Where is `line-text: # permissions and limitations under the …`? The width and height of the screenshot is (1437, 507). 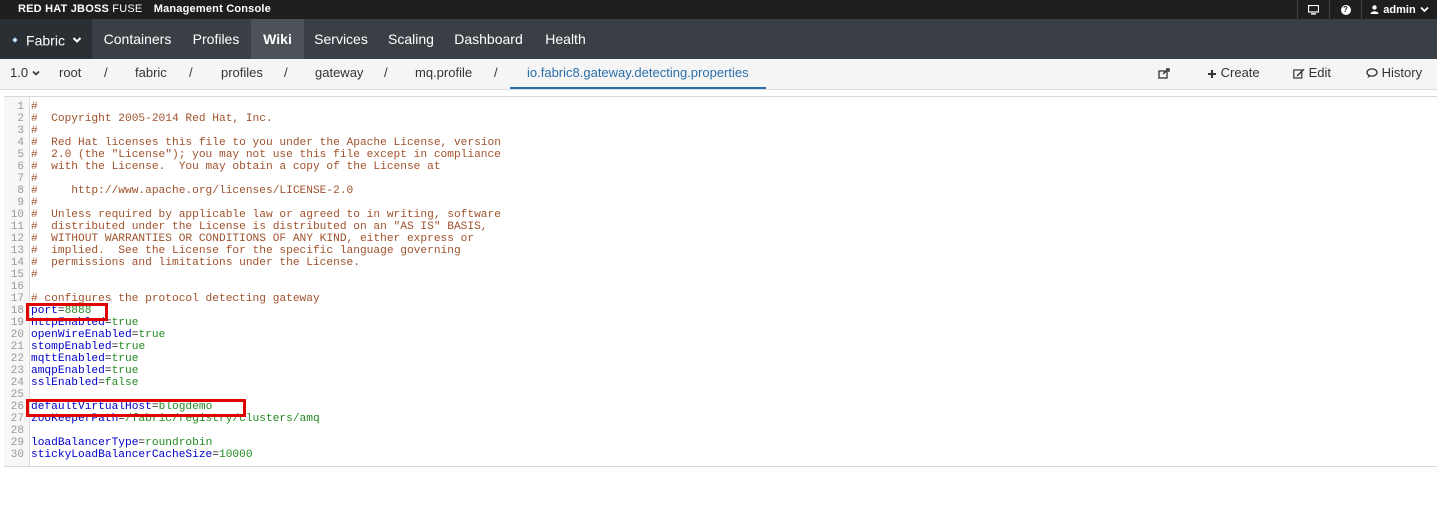
line-text: # permissions and limitations under the … is located at coordinates (195, 263).